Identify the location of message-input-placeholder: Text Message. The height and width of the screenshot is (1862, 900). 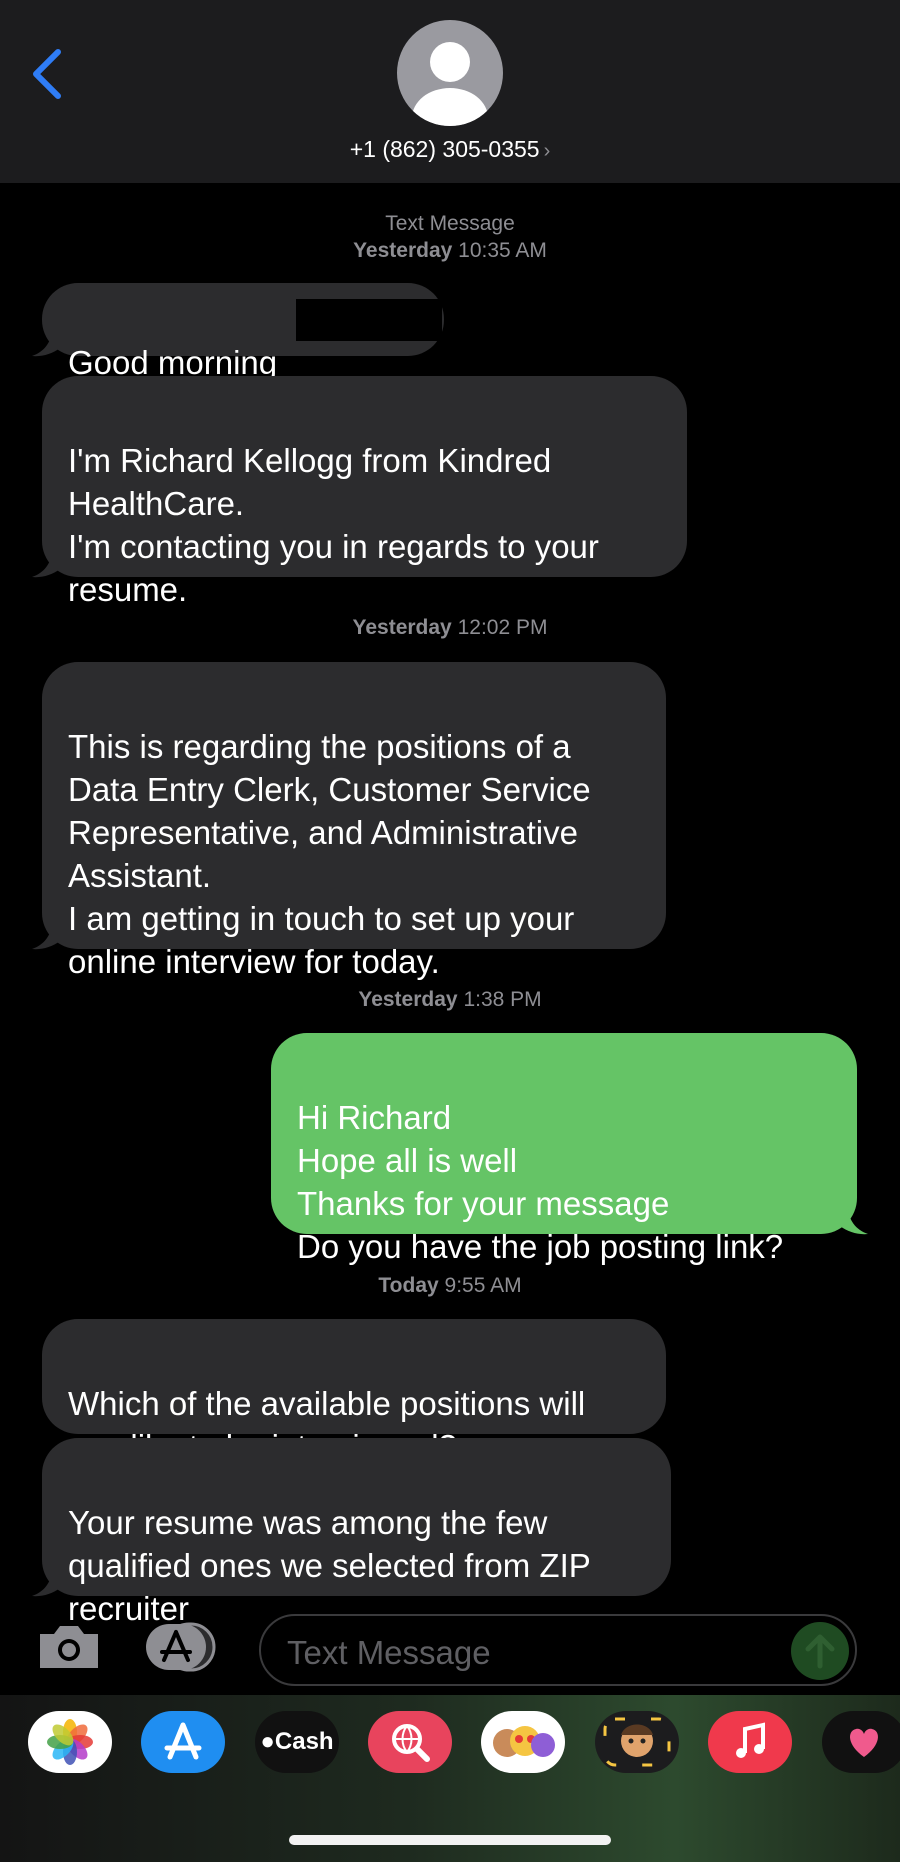
(389, 1652).